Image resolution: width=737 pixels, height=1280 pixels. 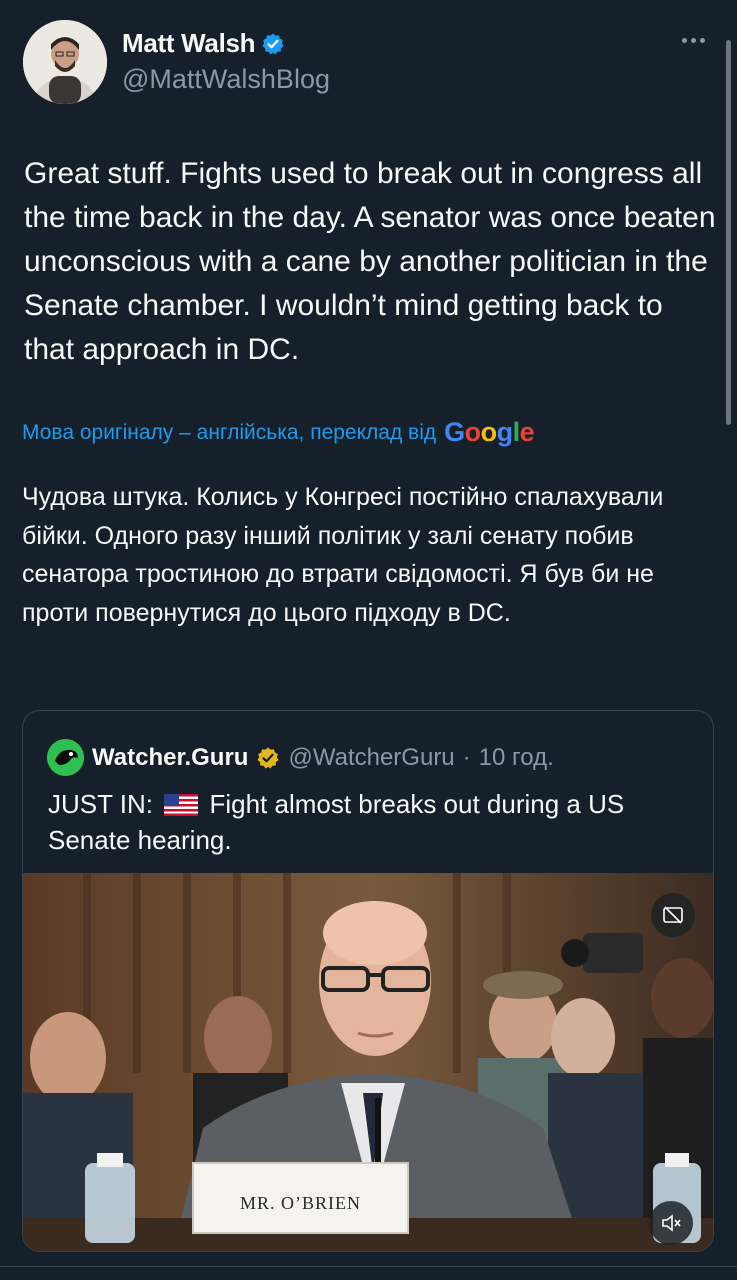 I want to click on avatar-image, so click(x=65, y=62).